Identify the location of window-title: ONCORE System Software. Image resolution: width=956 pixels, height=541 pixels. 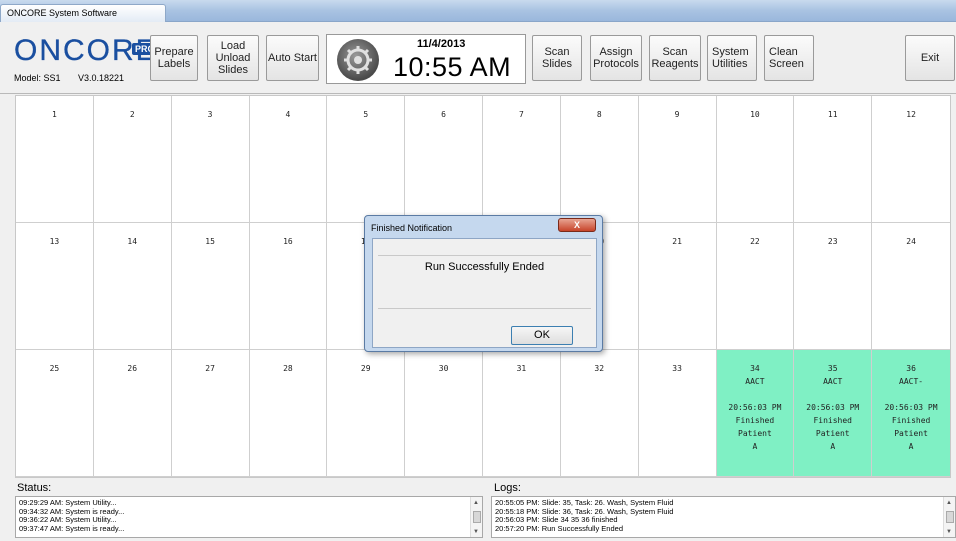
(83, 13).